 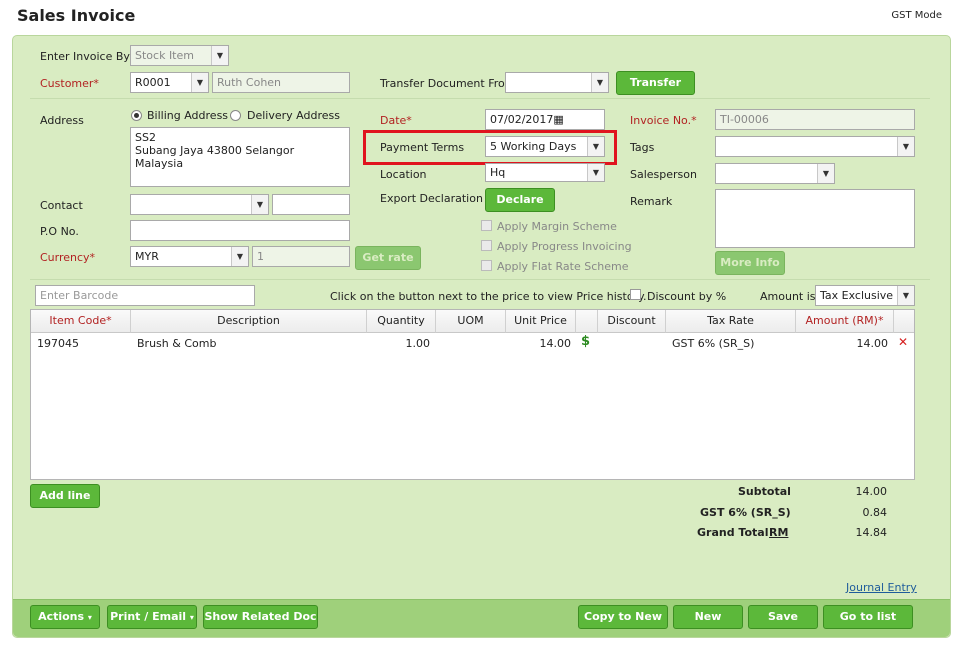 What do you see at coordinates (541, 321) in the screenshot?
I see `col-unit-price: Unit Price` at bounding box center [541, 321].